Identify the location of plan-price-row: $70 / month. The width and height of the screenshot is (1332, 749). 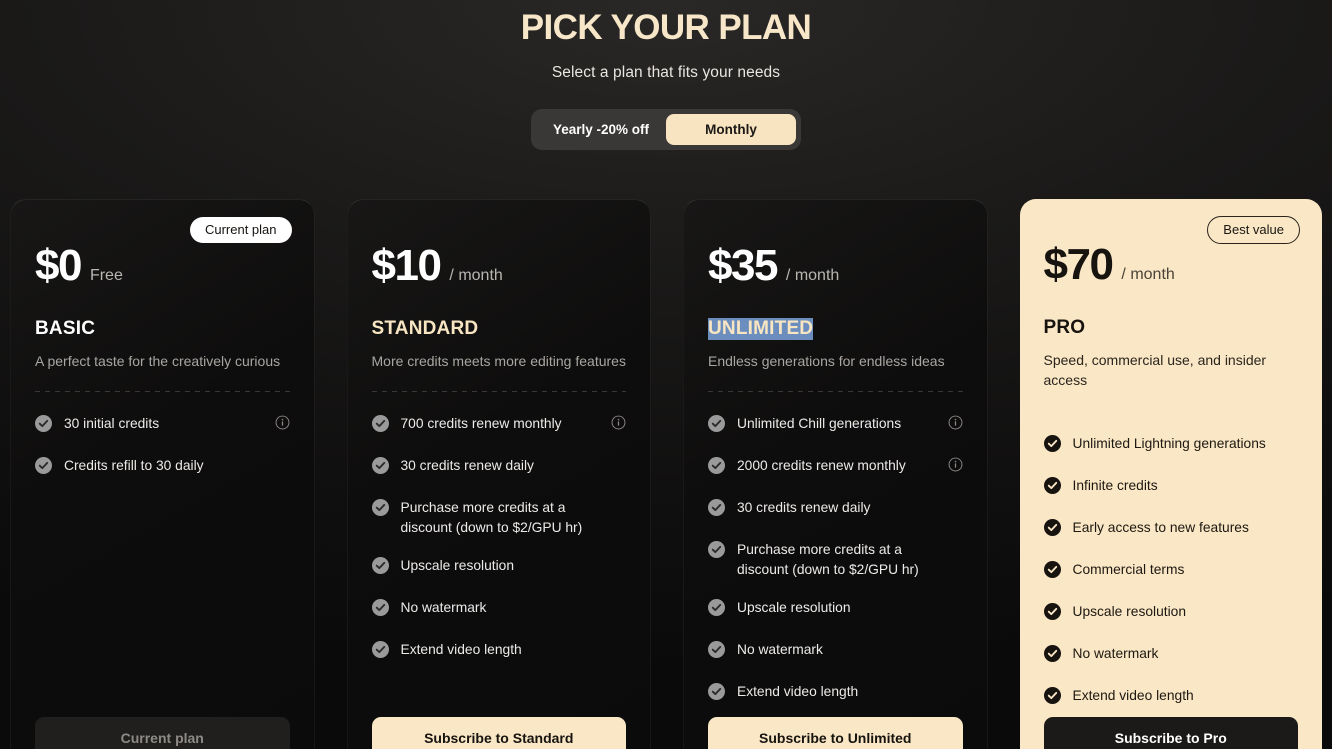
(1171, 265).